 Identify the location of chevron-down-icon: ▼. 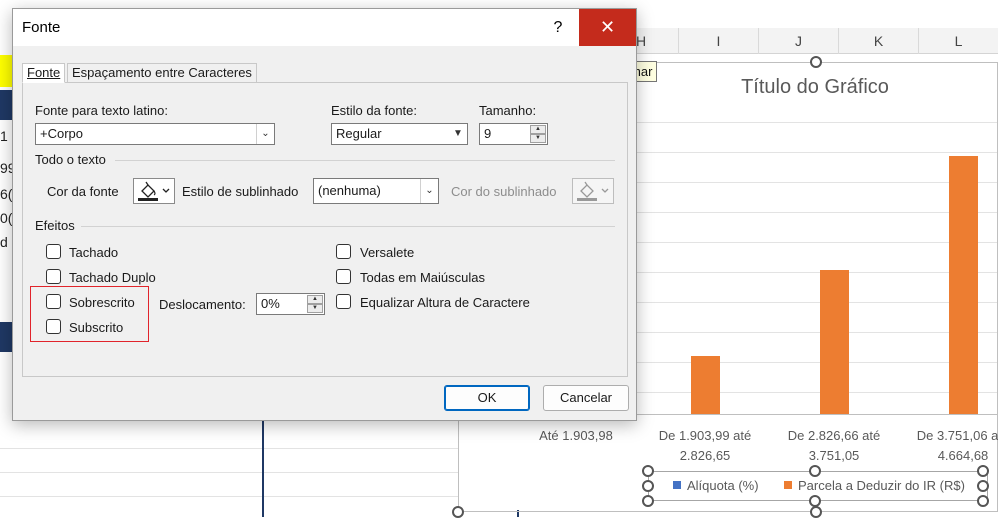
(458, 134).